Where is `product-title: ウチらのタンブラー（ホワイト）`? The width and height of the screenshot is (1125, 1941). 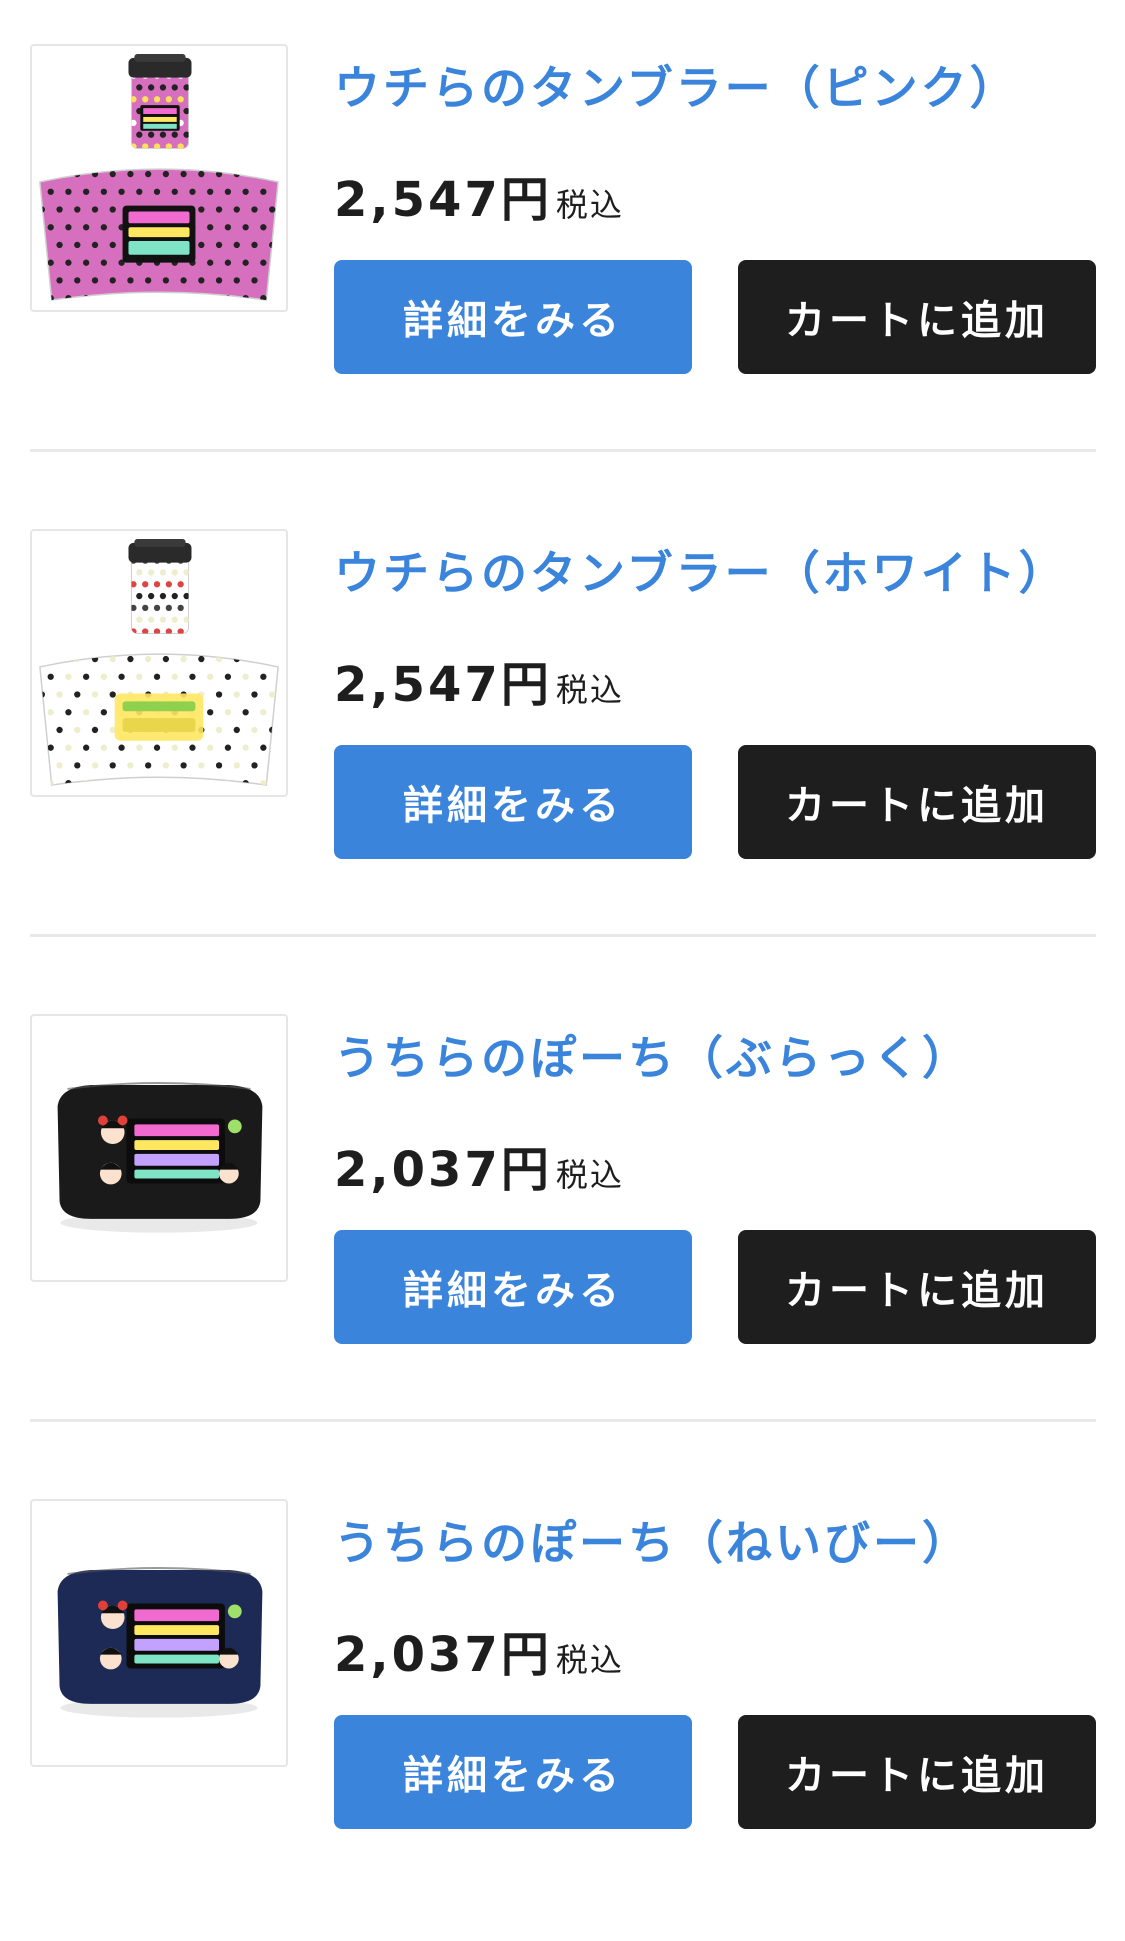 product-title: ウチらのタンブラー（ホワイト） is located at coordinates (701, 570).